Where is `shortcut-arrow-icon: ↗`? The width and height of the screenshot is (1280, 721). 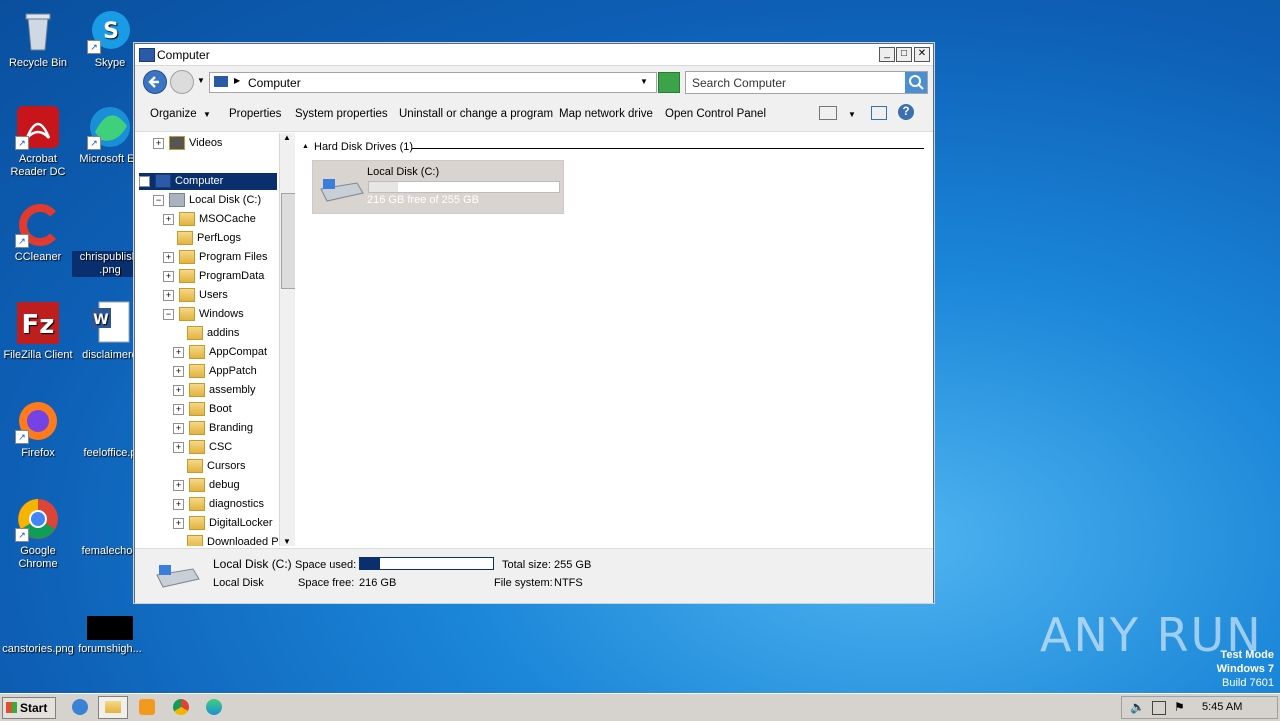
shortcut-arrow-icon: ↗ is located at coordinates (22, 241).